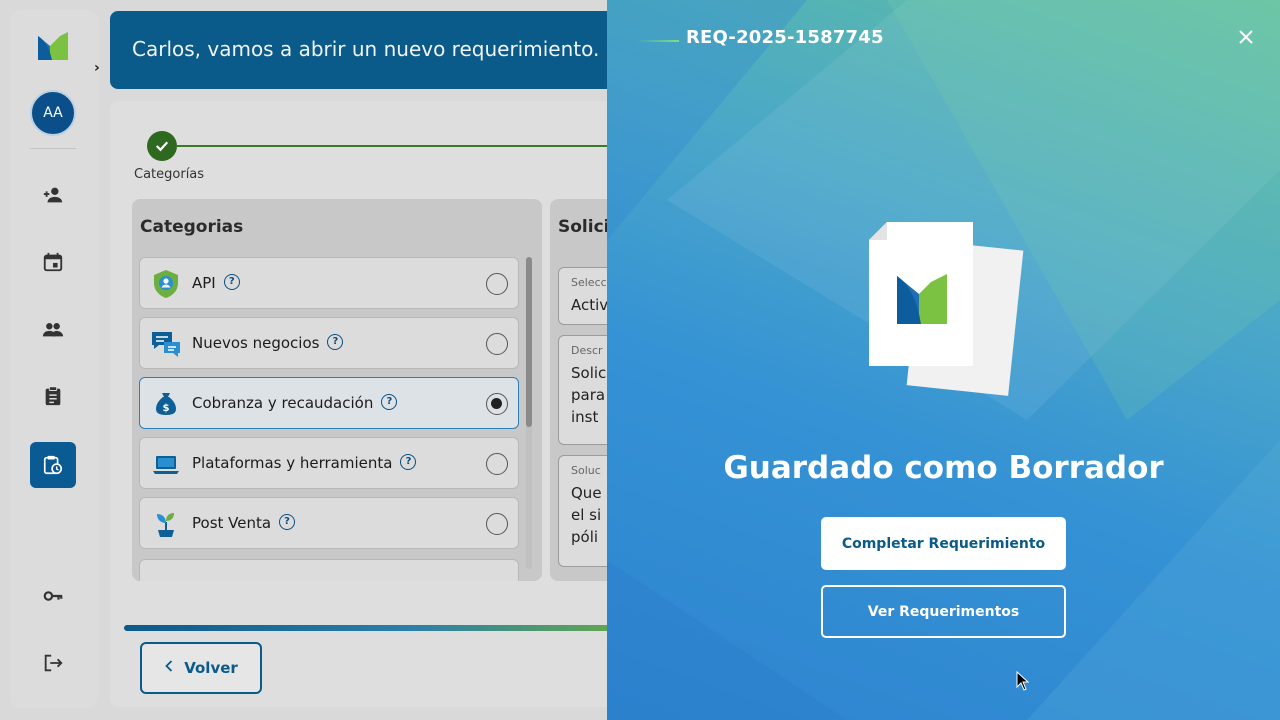 This screenshot has height=720, width=1280. What do you see at coordinates (943, 611) in the screenshot?
I see `view-requests-button: Ver Requerimentos` at bounding box center [943, 611].